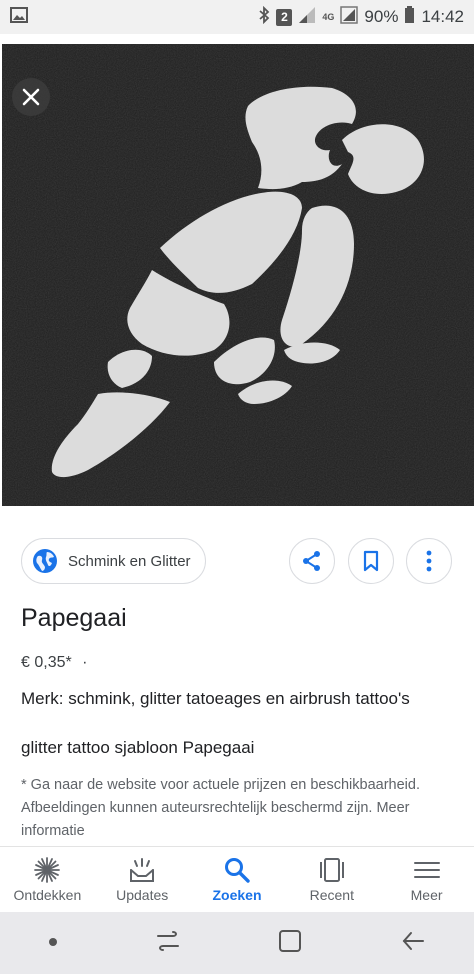 Image resolution: width=474 pixels, height=974 pixels. What do you see at coordinates (381, 16) in the screenshot?
I see `battery-label: 90%` at bounding box center [381, 16].